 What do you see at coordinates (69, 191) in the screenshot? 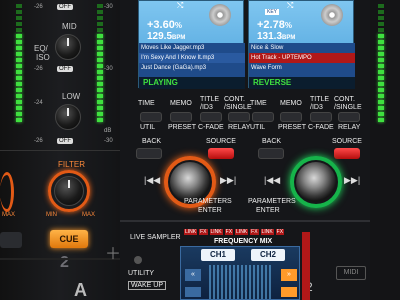
I see `filter-knob` at bounding box center [69, 191].